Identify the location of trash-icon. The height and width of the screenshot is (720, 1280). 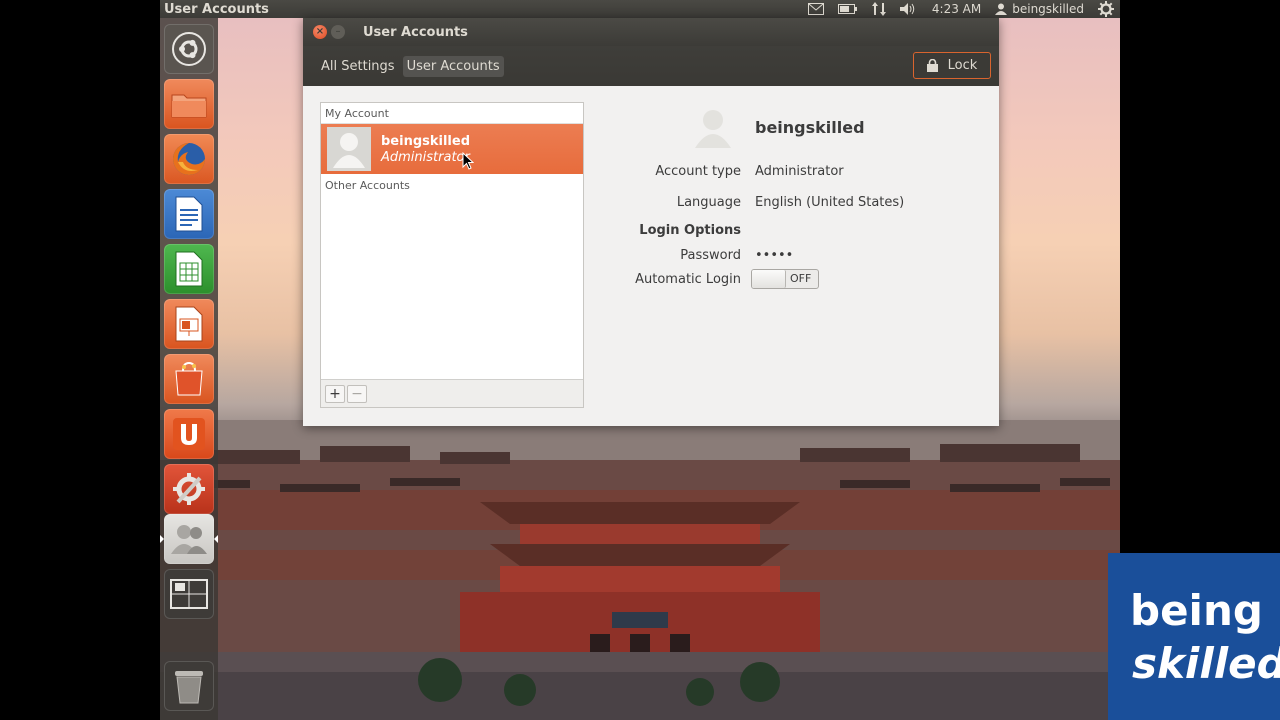
(189, 686).